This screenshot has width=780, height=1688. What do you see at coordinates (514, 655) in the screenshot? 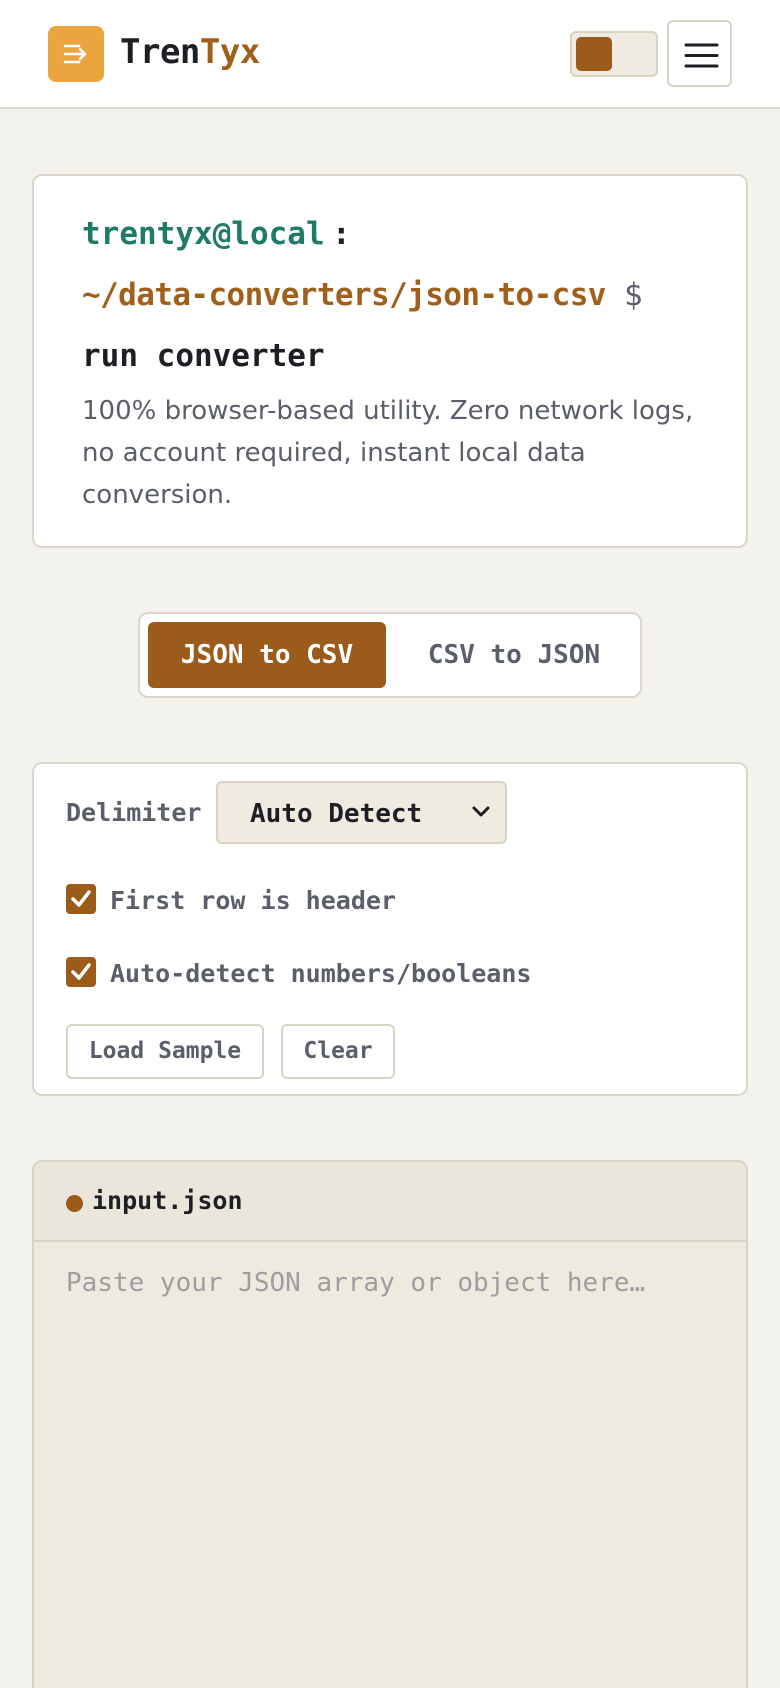
I see `csv-to-json-button: CSV to JSON` at bounding box center [514, 655].